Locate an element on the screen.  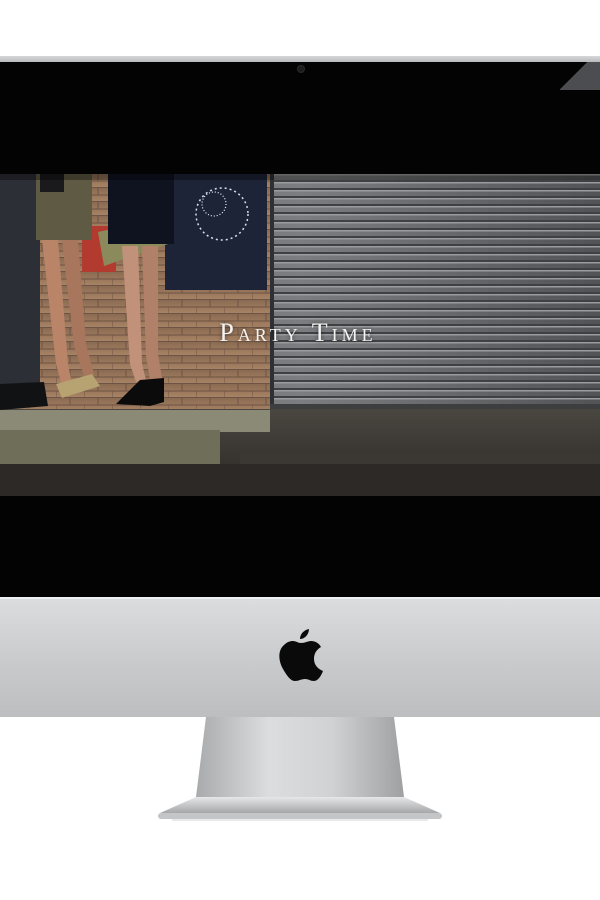
monitor-stand is located at coordinates (300, 769).